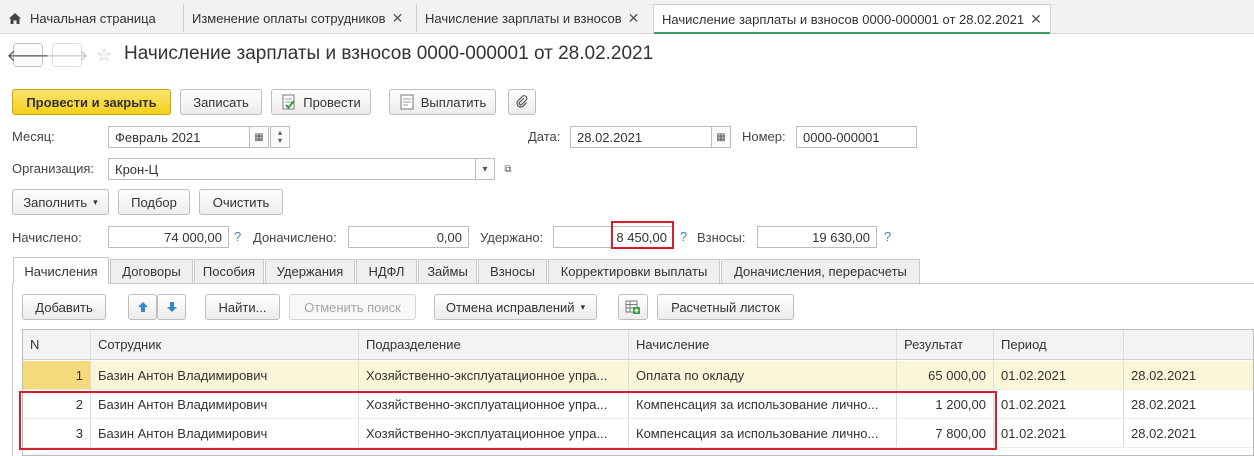  Describe the element at coordinates (93, 18) in the screenshot. I see `tab-label: Начальная страница` at that location.